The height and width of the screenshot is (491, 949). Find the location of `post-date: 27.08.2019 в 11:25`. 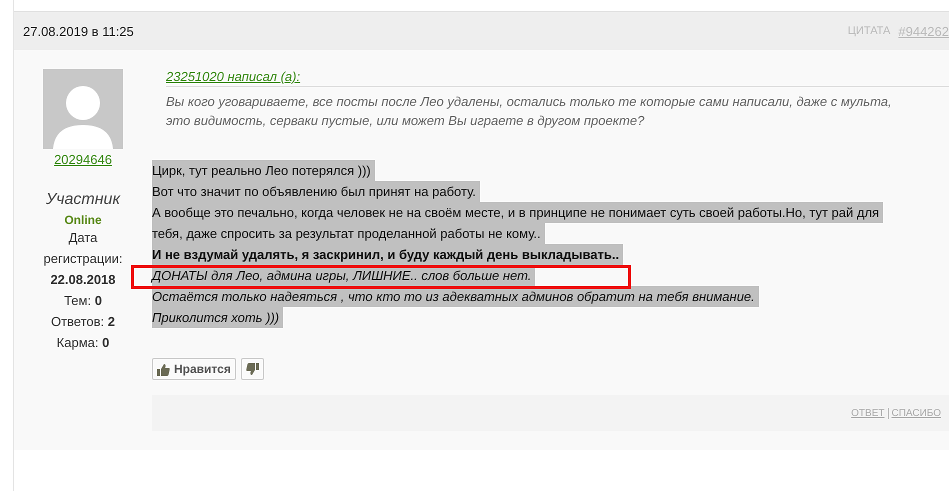

post-date: 27.08.2019 в 11:25 is located at coordinates (78, 31).